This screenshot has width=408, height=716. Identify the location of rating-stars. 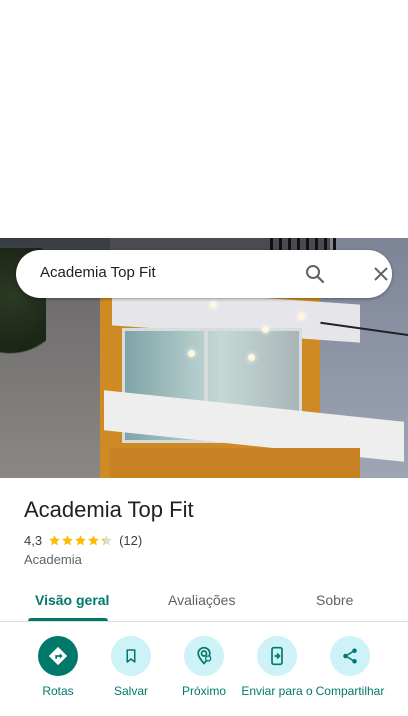
(80, 540).